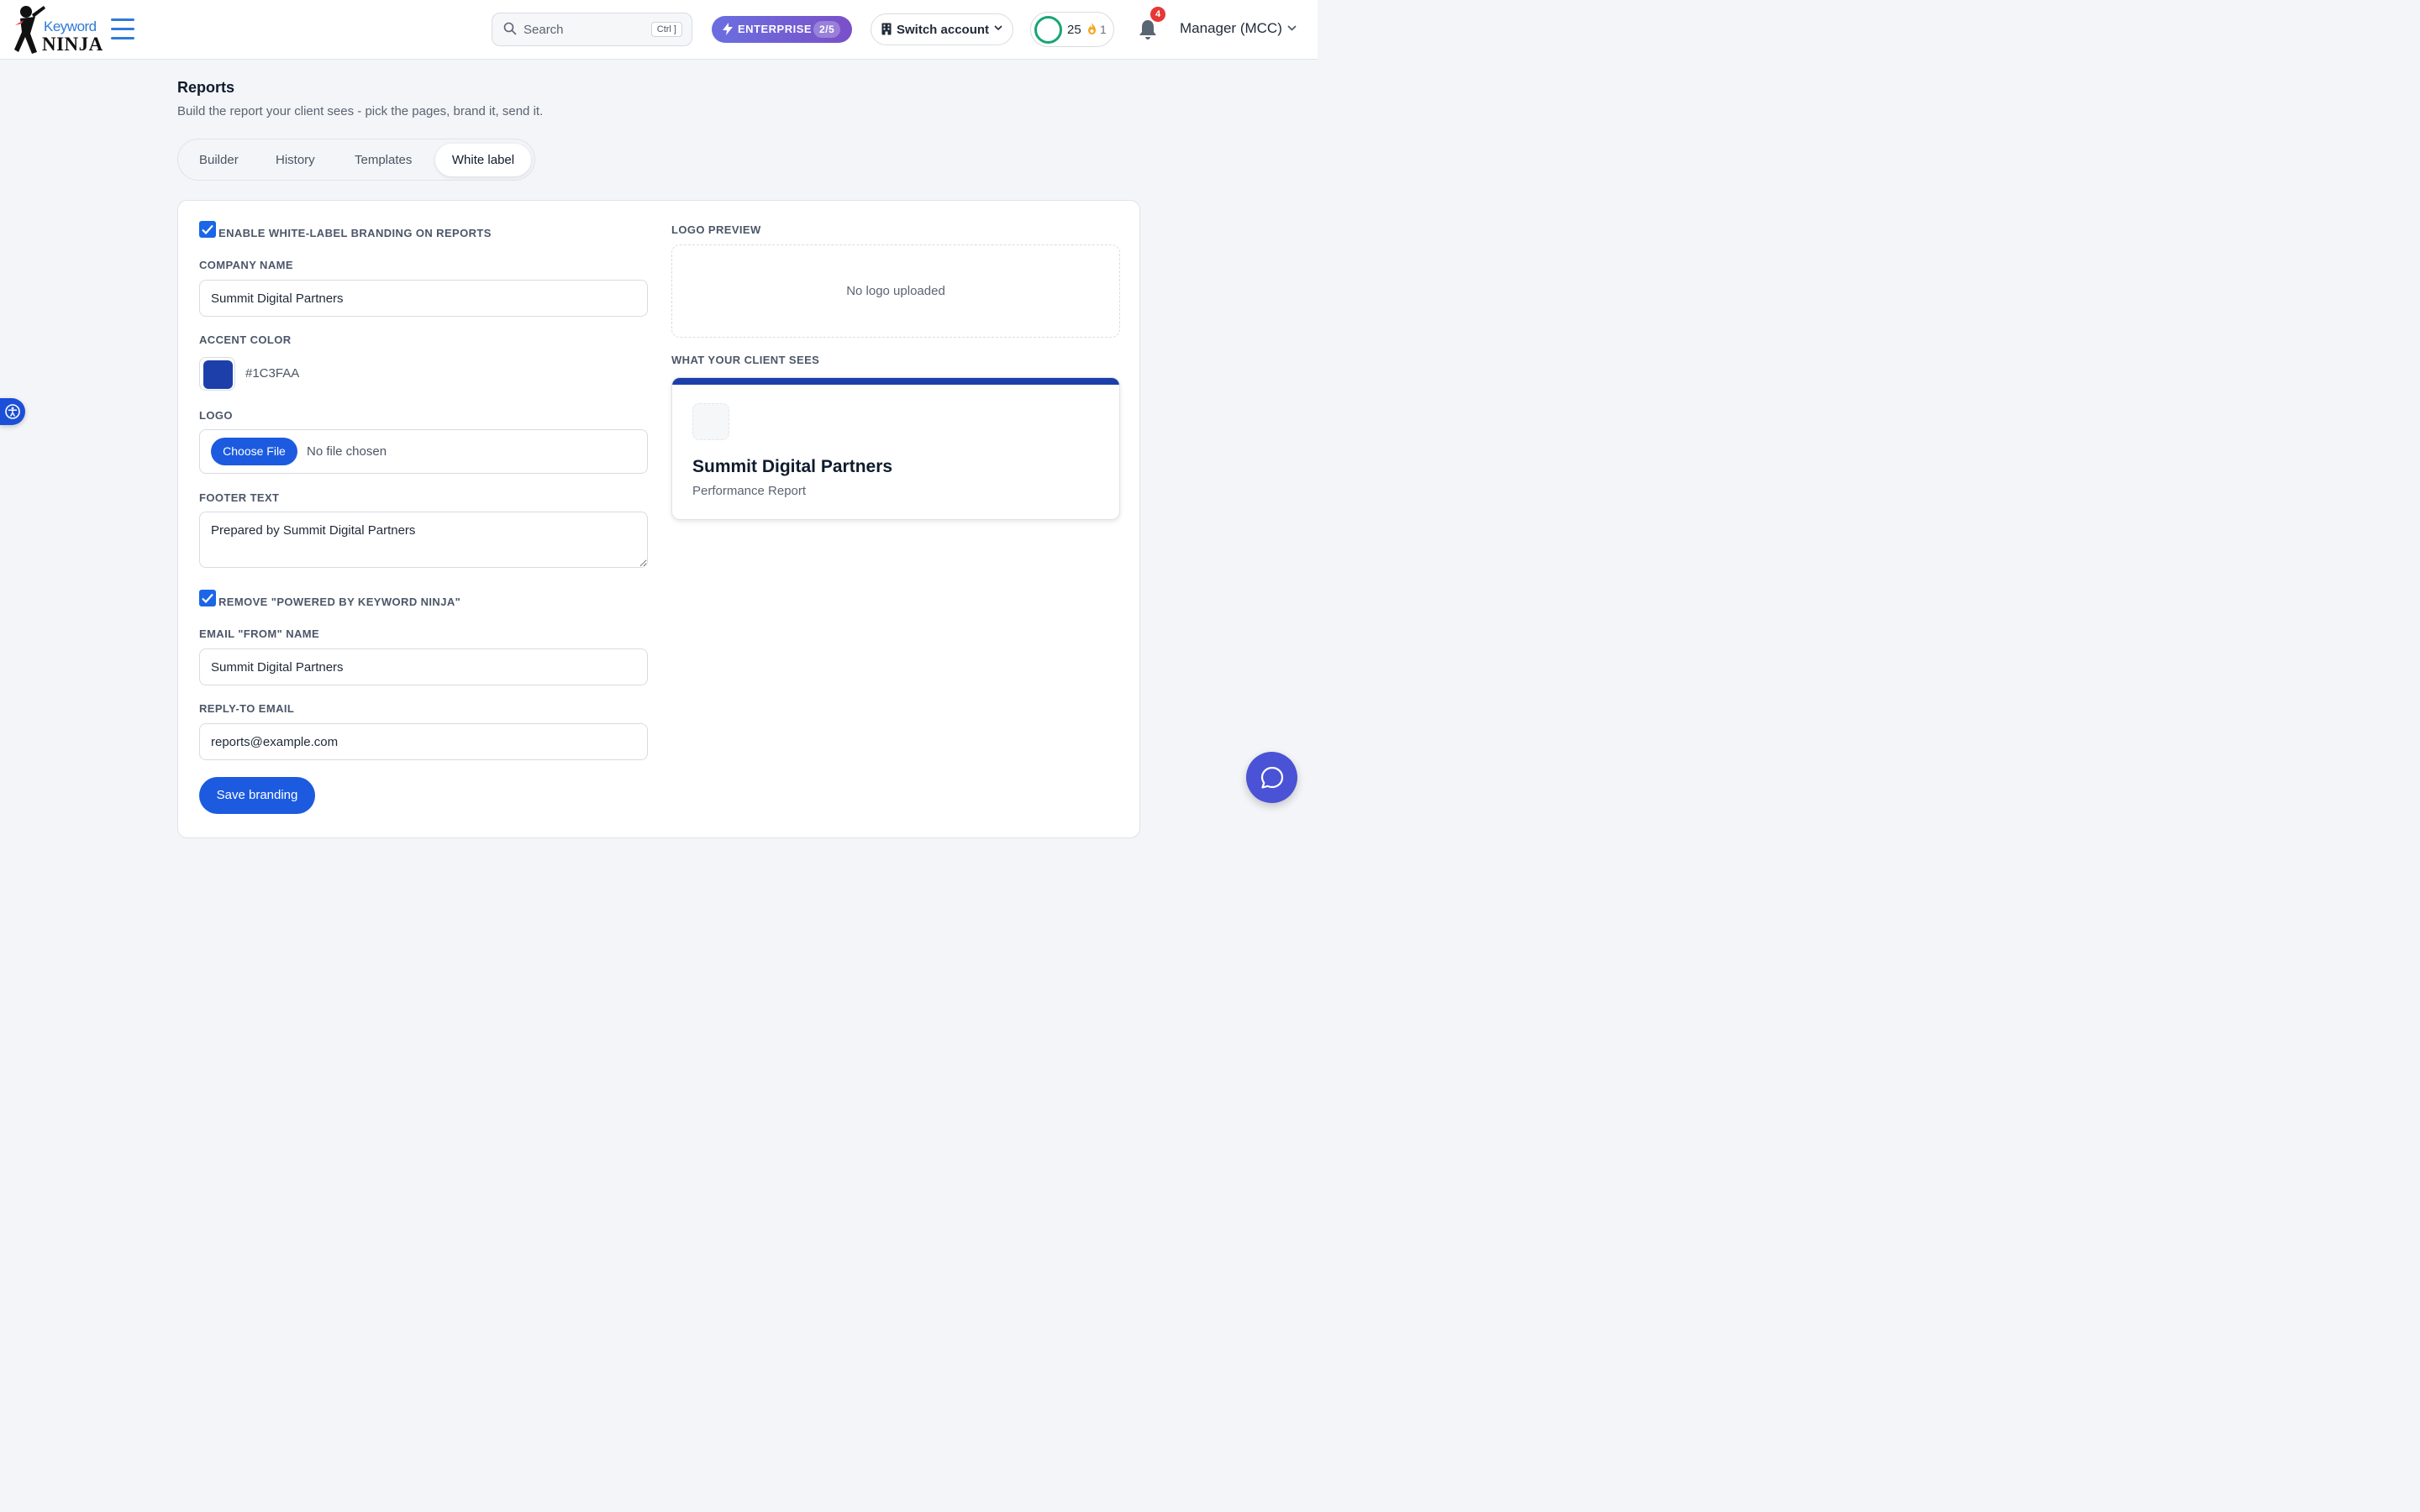  I want to click on email-from-label: Email "From" name, so click(259, 633).